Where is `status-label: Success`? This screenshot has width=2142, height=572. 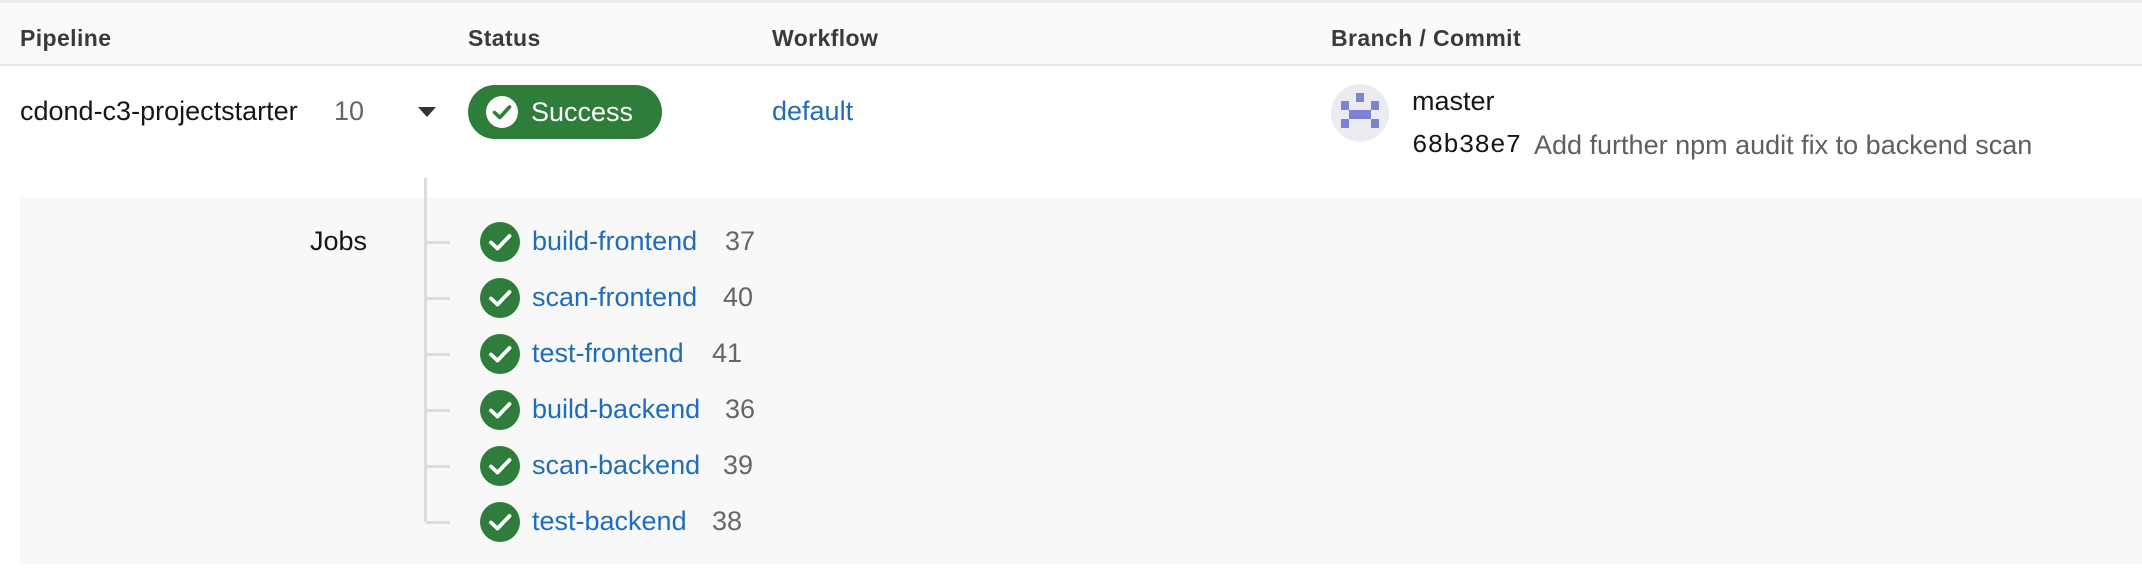 status-label: Success is located at coordinates (582, 112).